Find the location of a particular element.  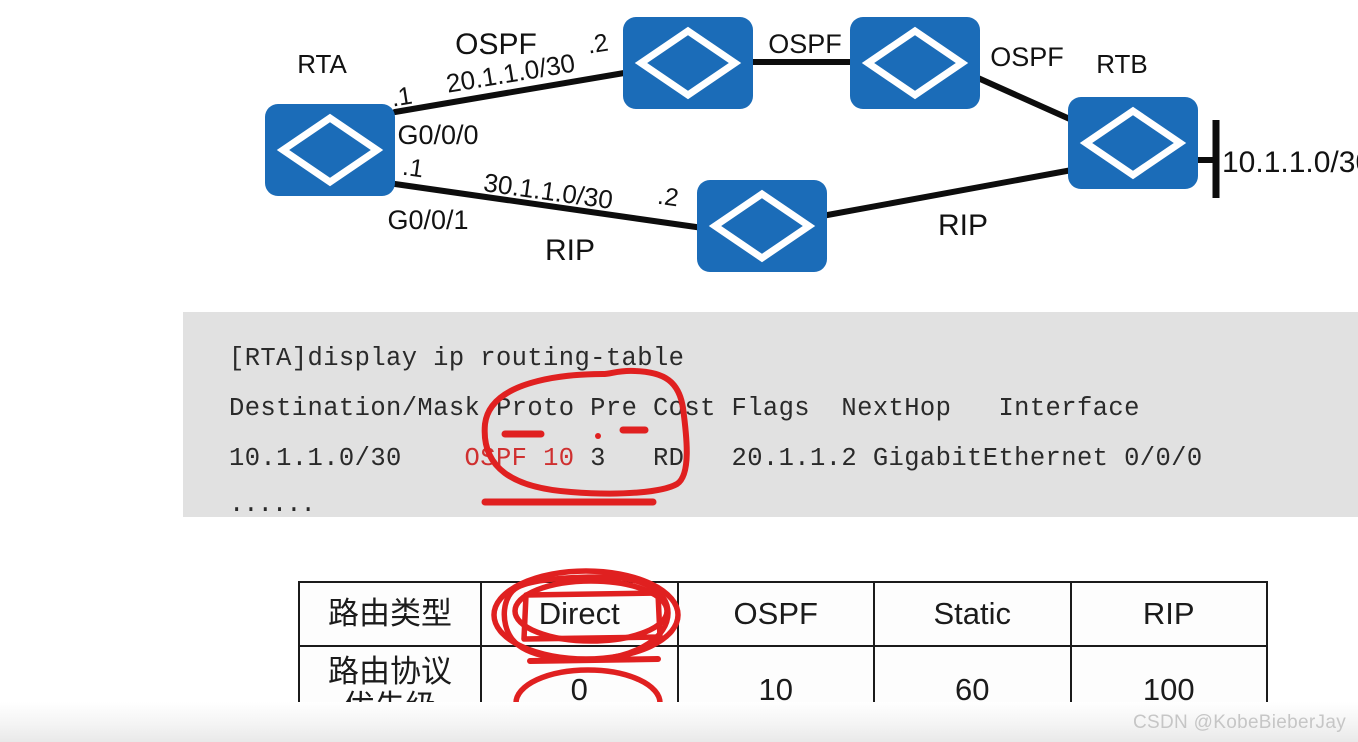

cli-col-proto: Proto is located at coordinates (535, 408).